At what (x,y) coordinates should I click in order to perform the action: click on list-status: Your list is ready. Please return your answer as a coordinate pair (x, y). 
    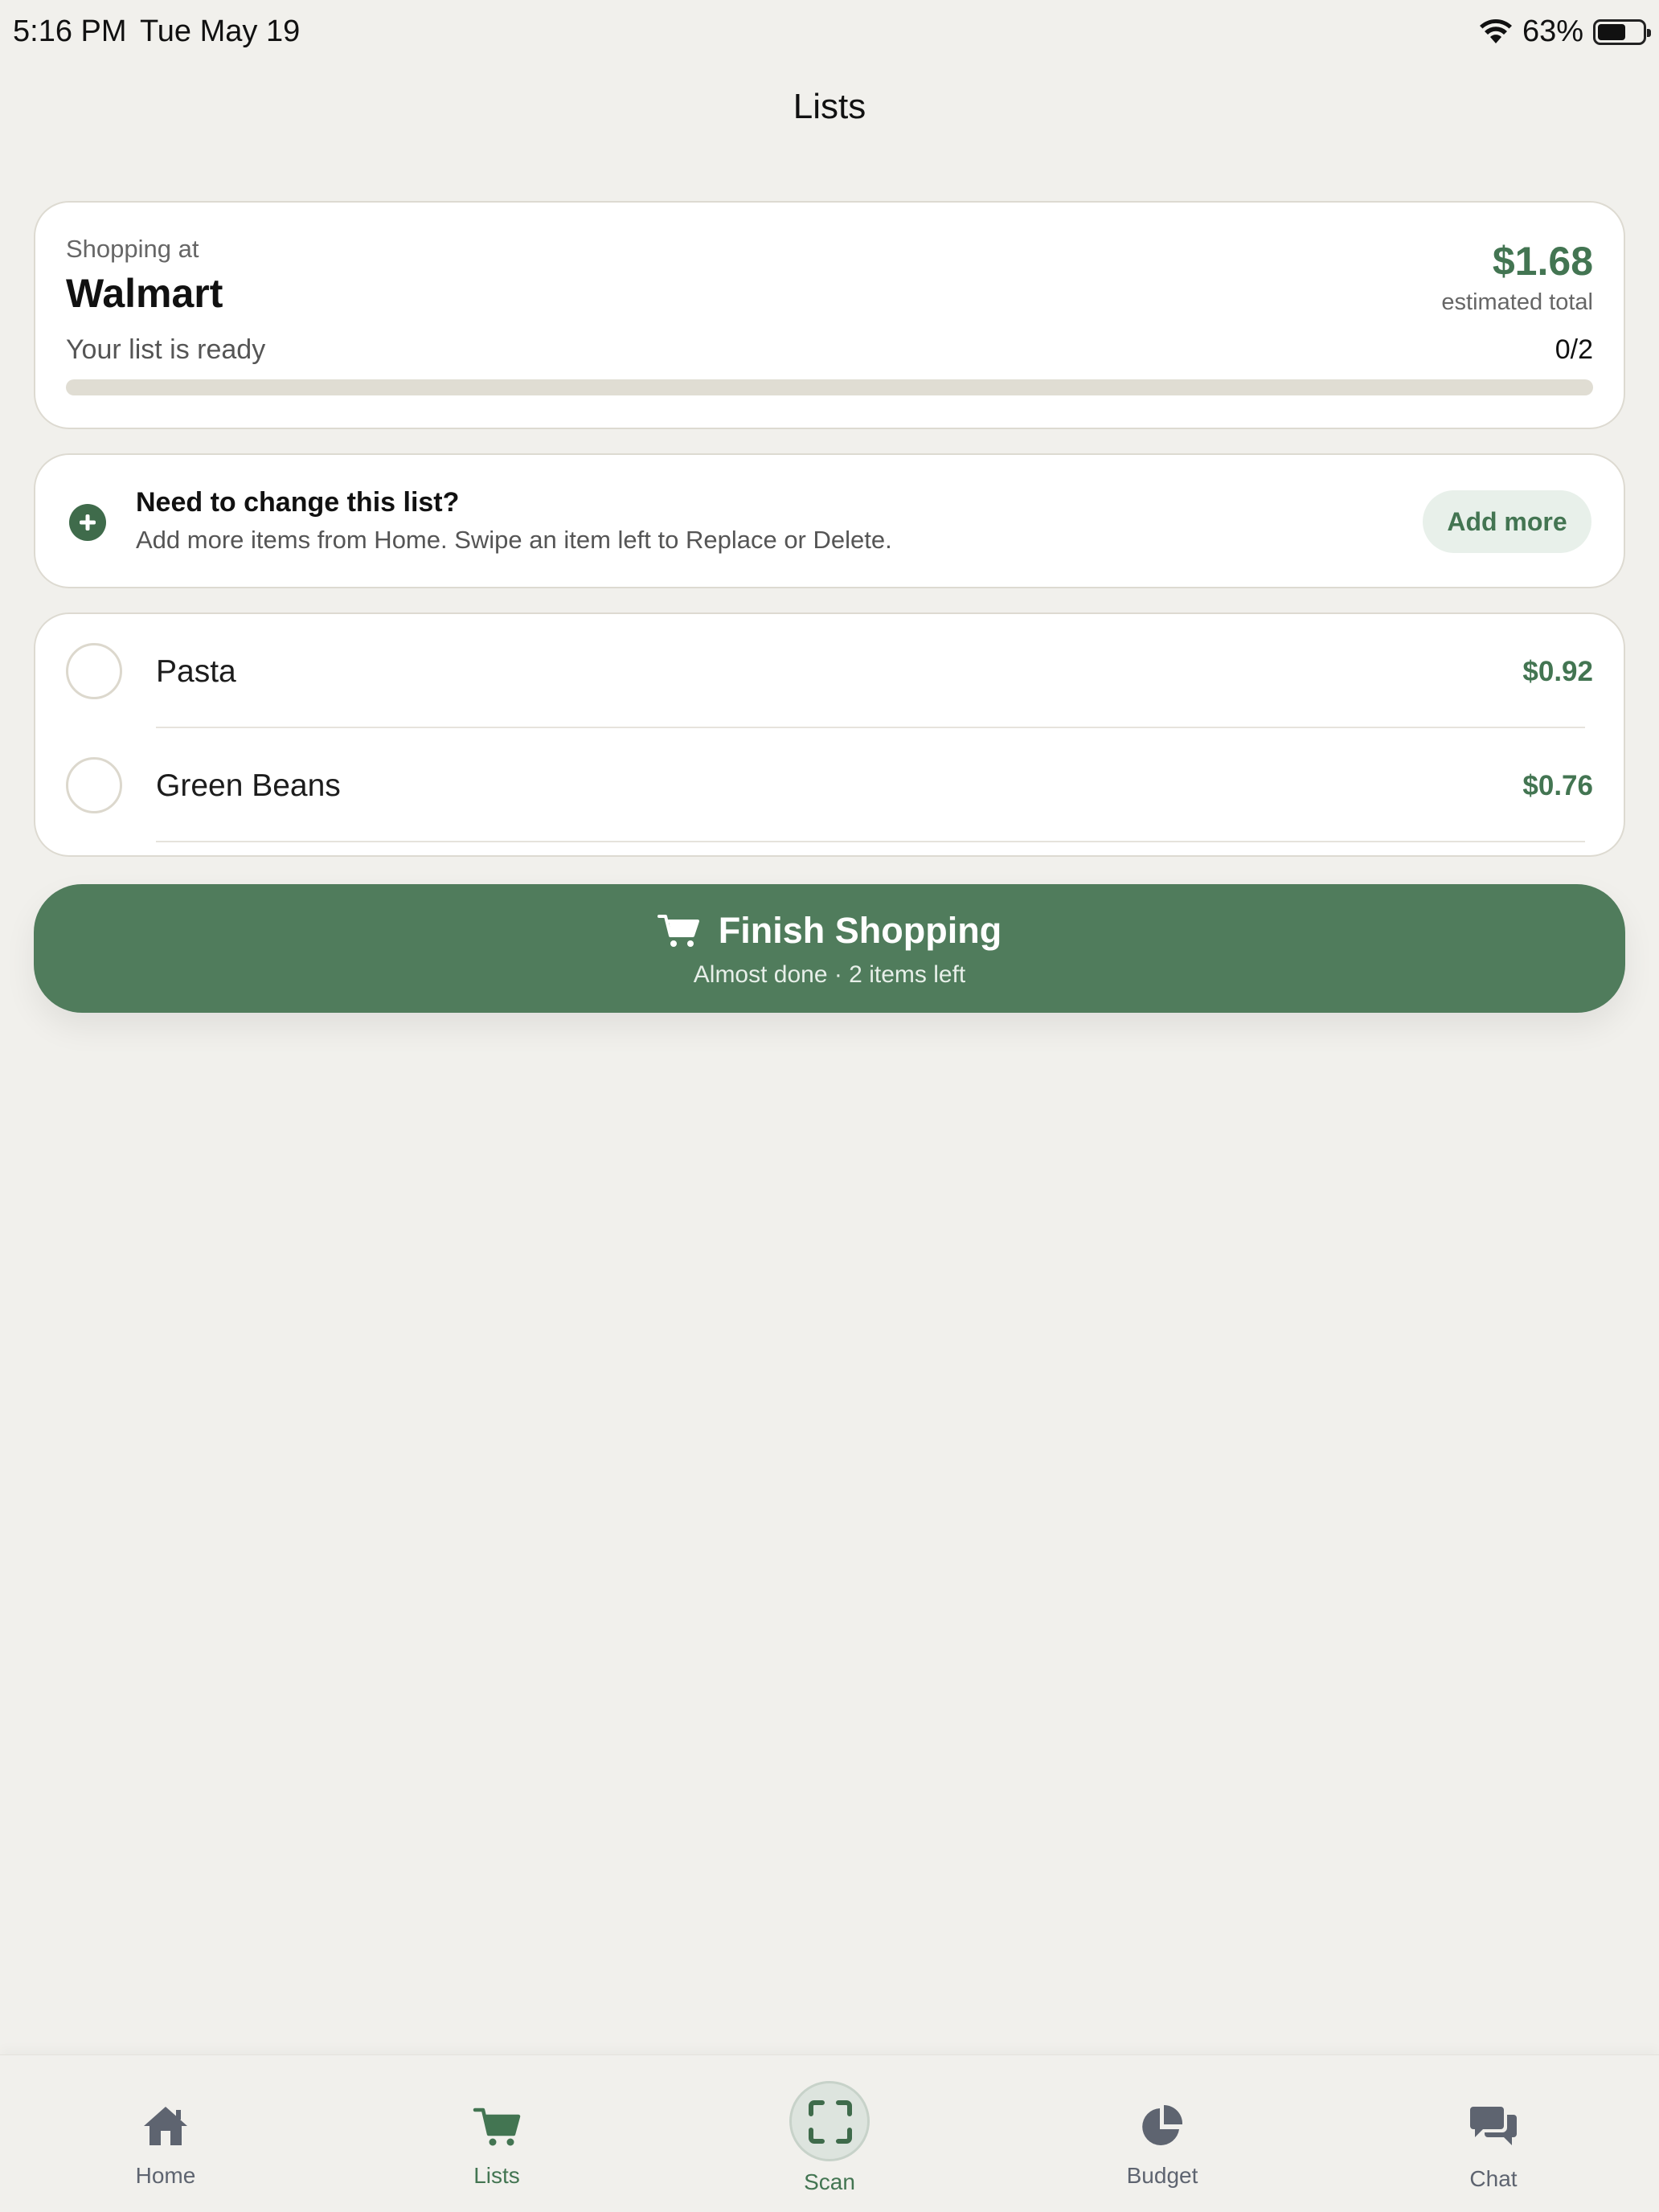
    Looking at the image, I should click on (166, 349).